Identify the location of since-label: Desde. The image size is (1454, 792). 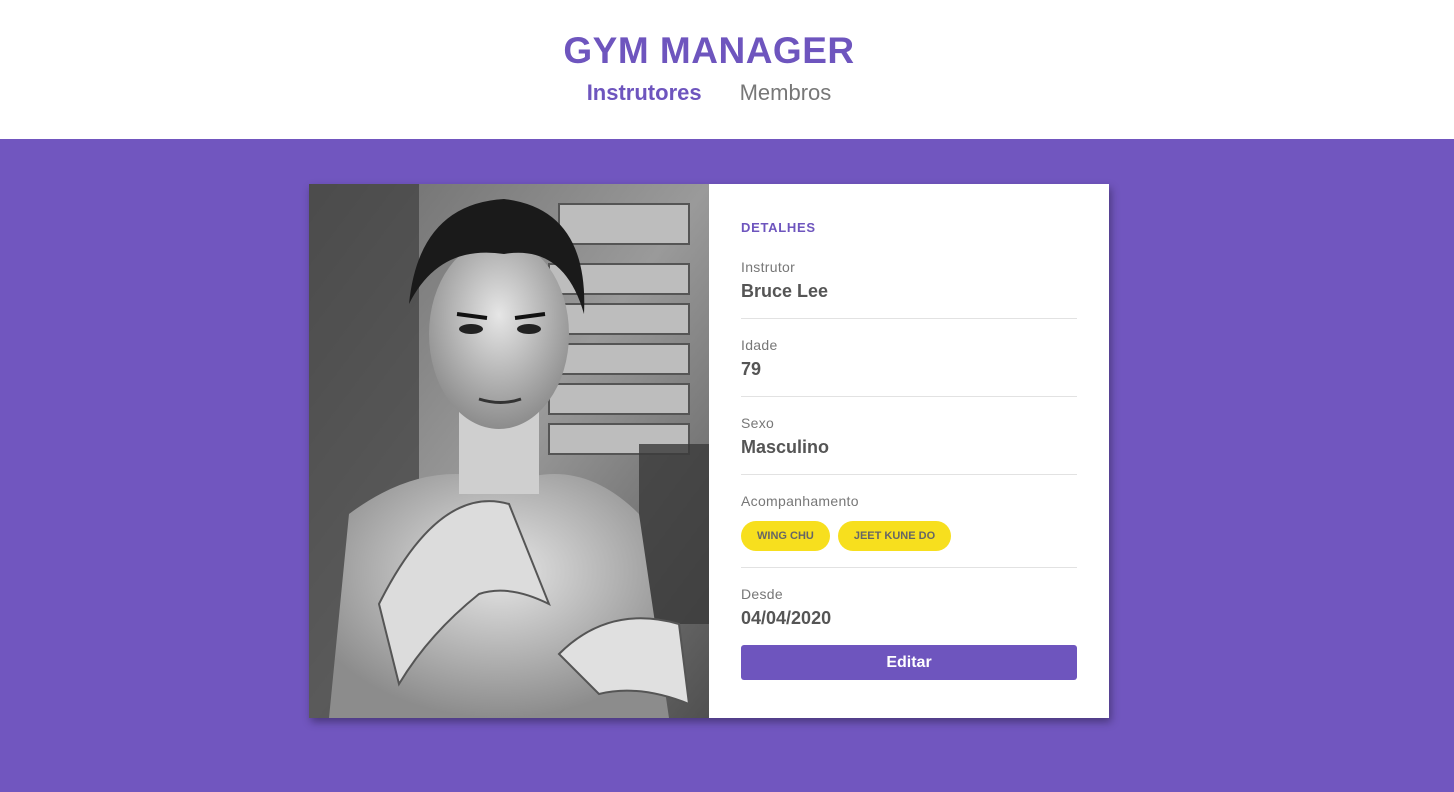
(762, 594).